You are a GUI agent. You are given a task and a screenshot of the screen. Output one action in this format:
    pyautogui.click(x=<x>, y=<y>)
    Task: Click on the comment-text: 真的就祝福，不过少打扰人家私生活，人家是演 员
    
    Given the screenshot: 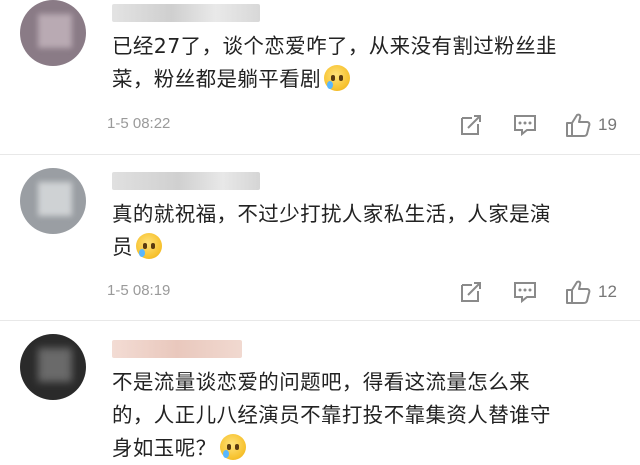 What is the action you would take?
    pyautogui.click(x=364, y=231)
    